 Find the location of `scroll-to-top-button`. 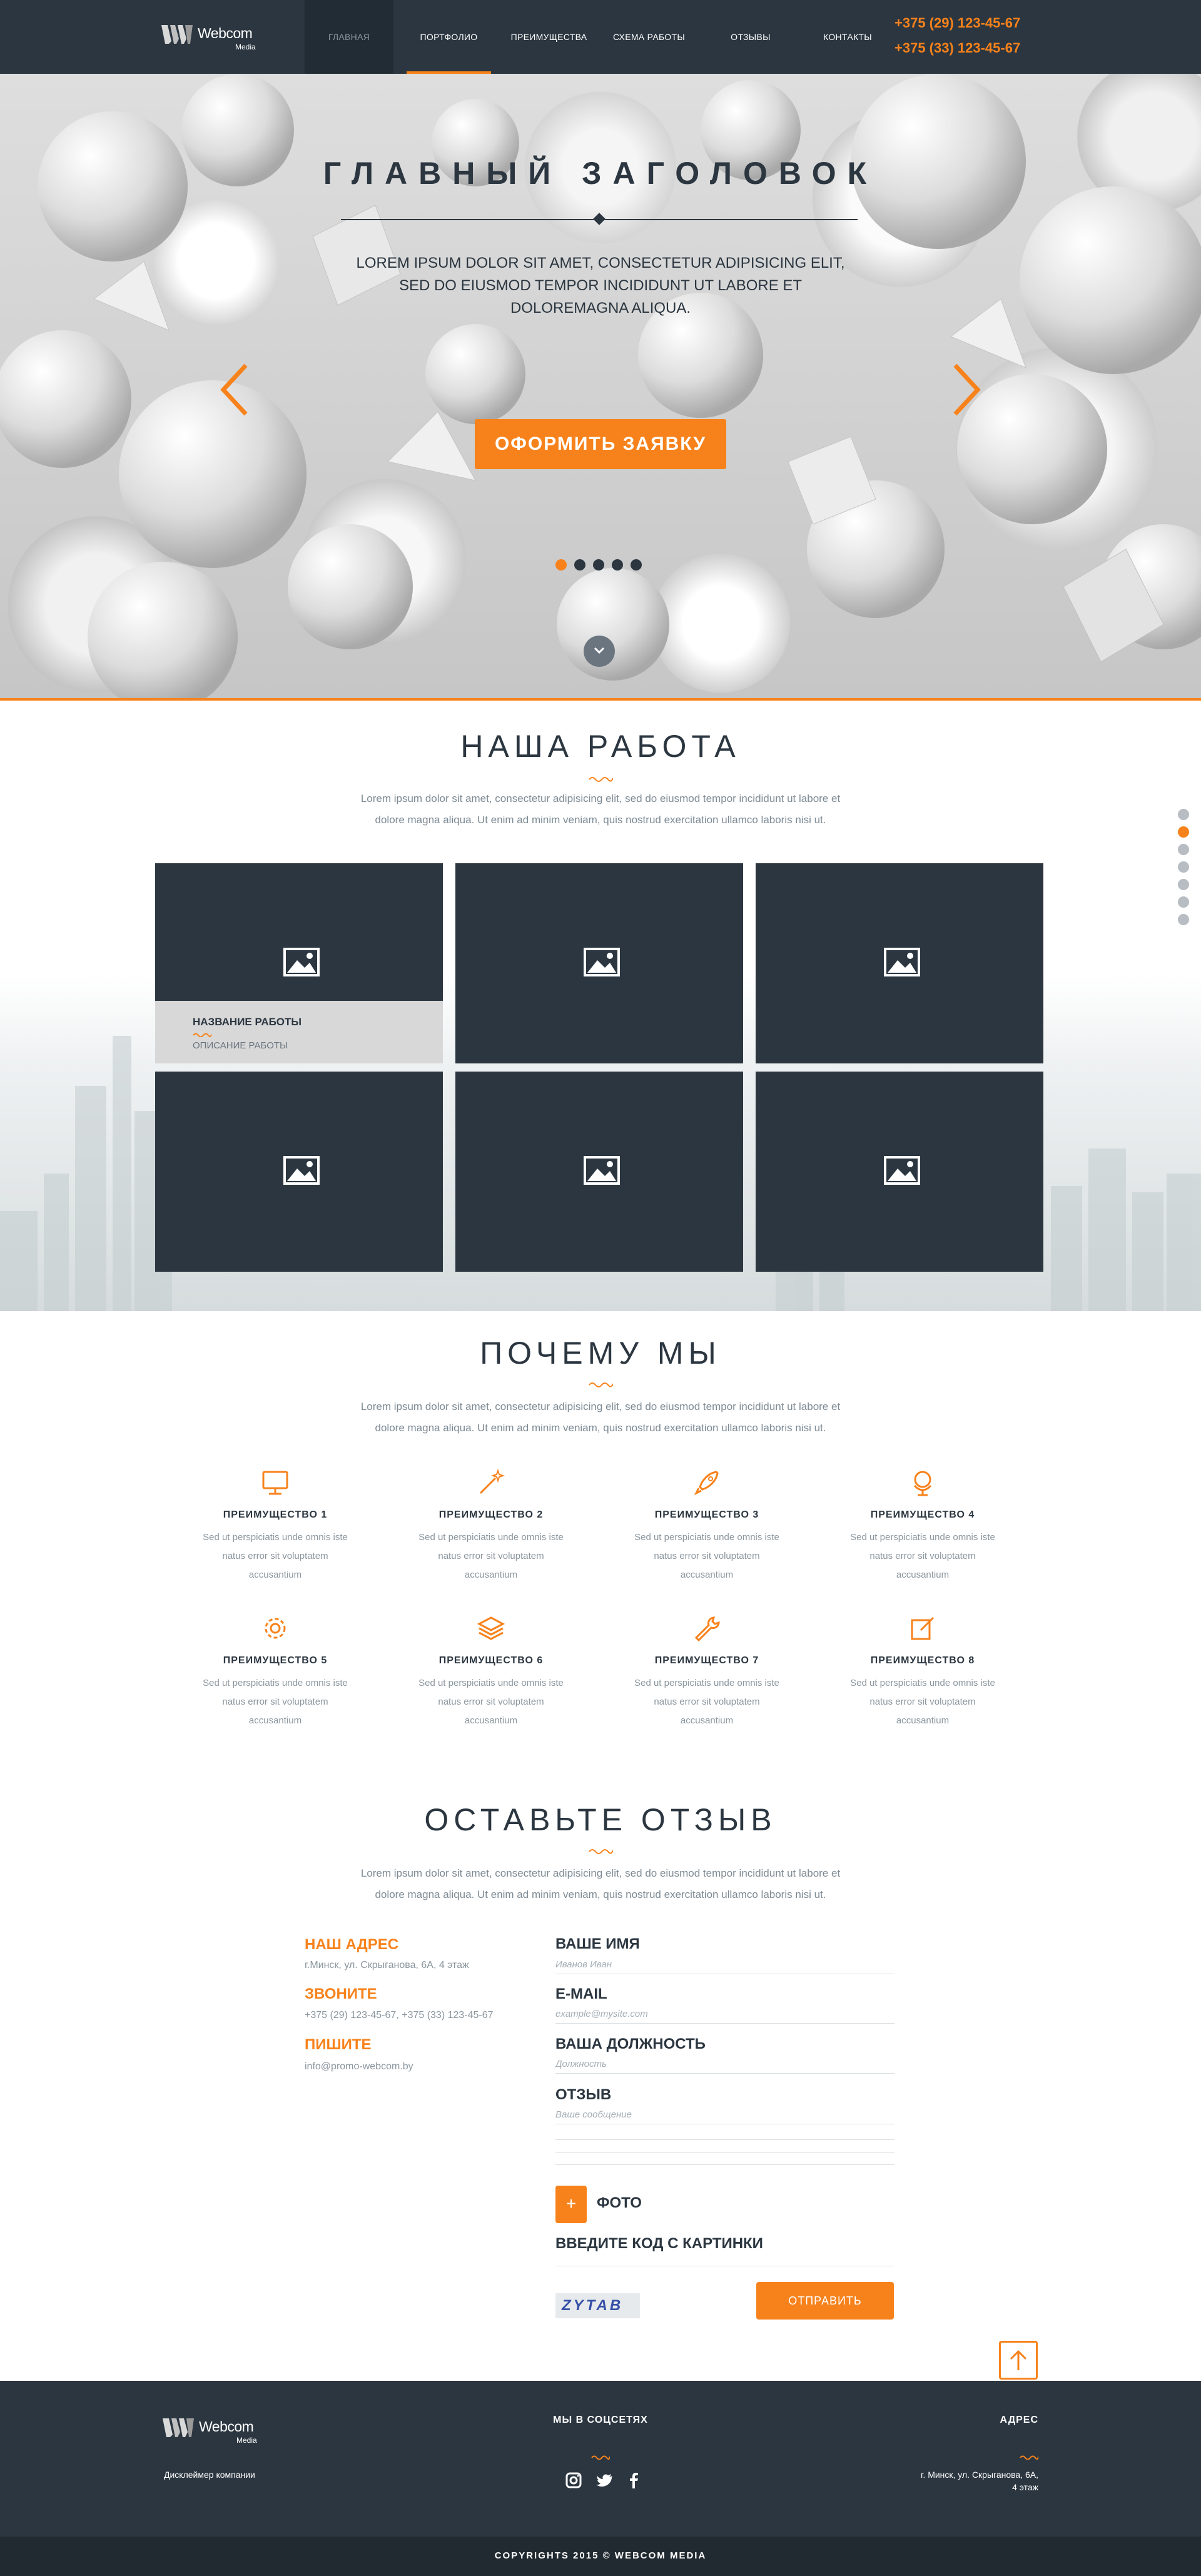

scroll-to-top-button is located at coordinates (1018, 2360).